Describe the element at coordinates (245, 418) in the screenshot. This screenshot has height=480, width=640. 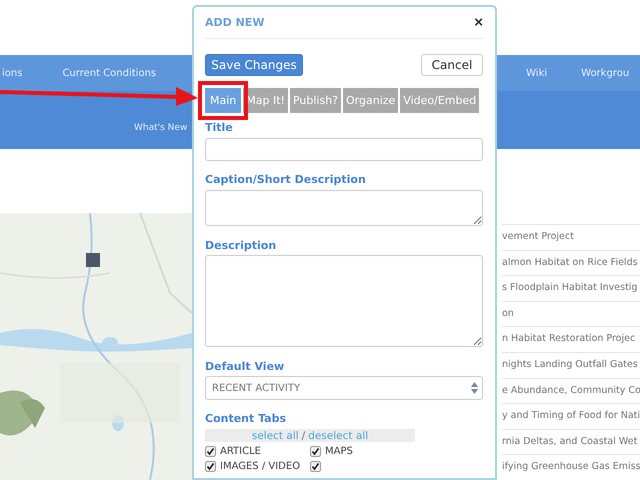
I see `field-label: Content Tabs` at that location.